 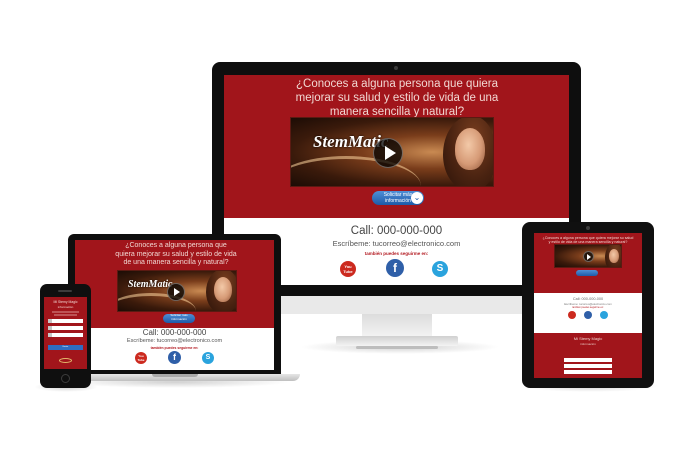 What do you see at coordinates (175, 375) in the screenshot?
I see `laptop-notch` at bounding box center [175, 375].